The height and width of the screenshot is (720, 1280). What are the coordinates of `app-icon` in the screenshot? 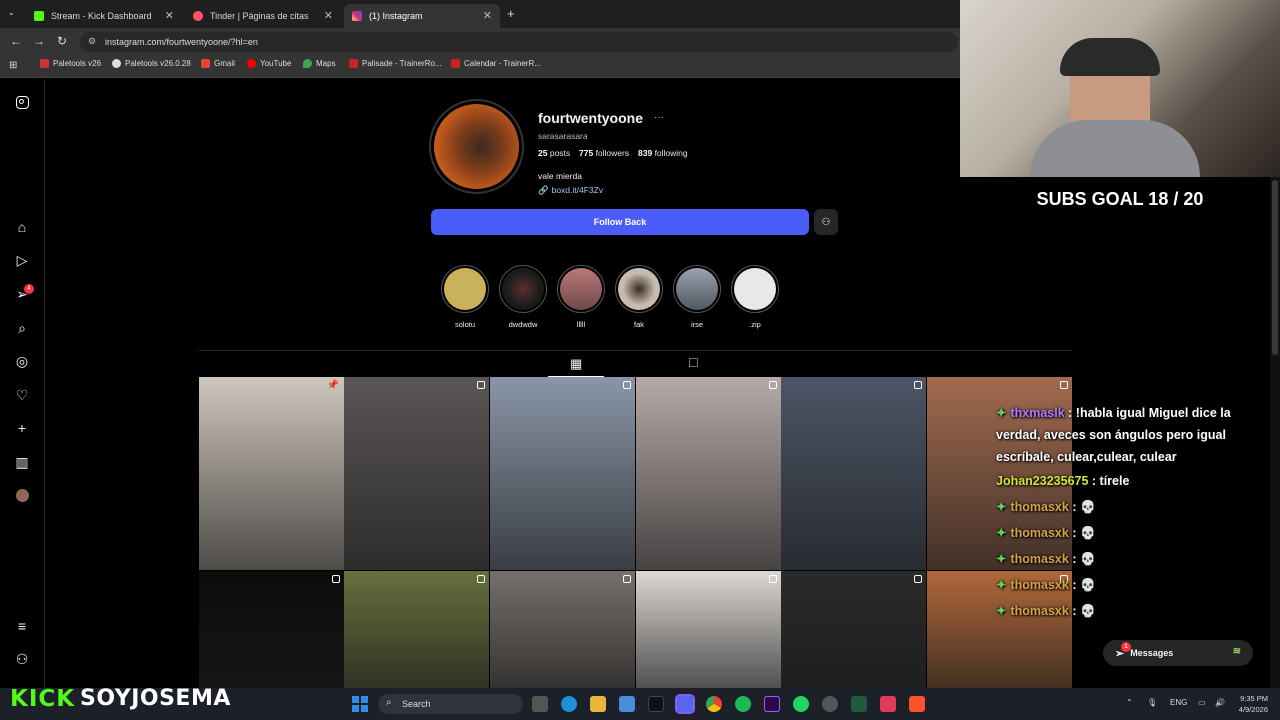 It's located at (830, 704).